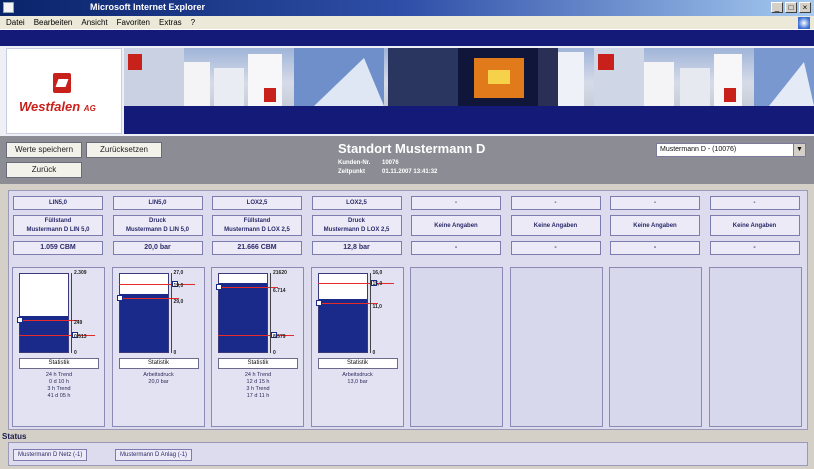 This screenshot has height=469, width=814. I want to click on scale-tick-label: 29,0, so click(178, 301).